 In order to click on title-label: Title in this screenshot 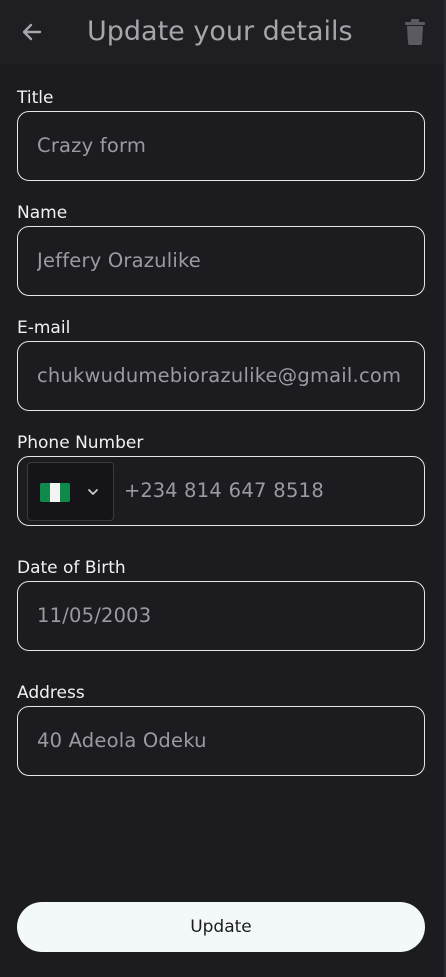, I will do `click(35, 98)`.